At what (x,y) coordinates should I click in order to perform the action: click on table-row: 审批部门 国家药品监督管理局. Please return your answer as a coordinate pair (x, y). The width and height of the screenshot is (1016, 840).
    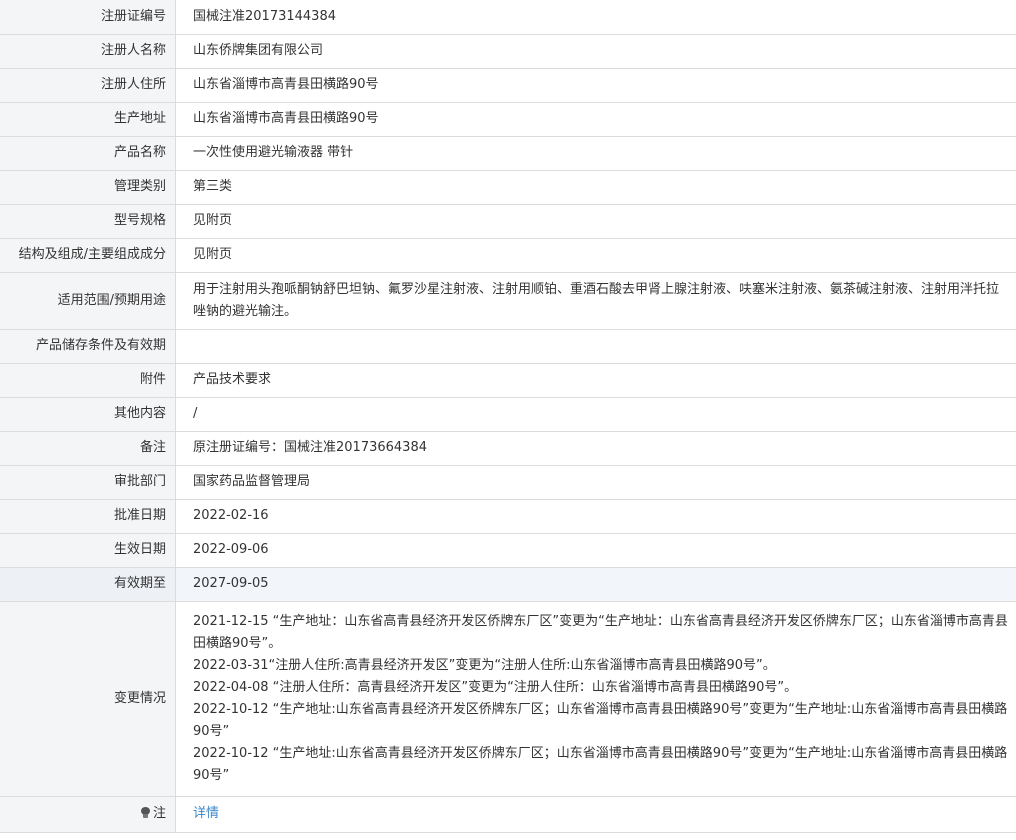
    Looking at the image, I should click on (508, 482).